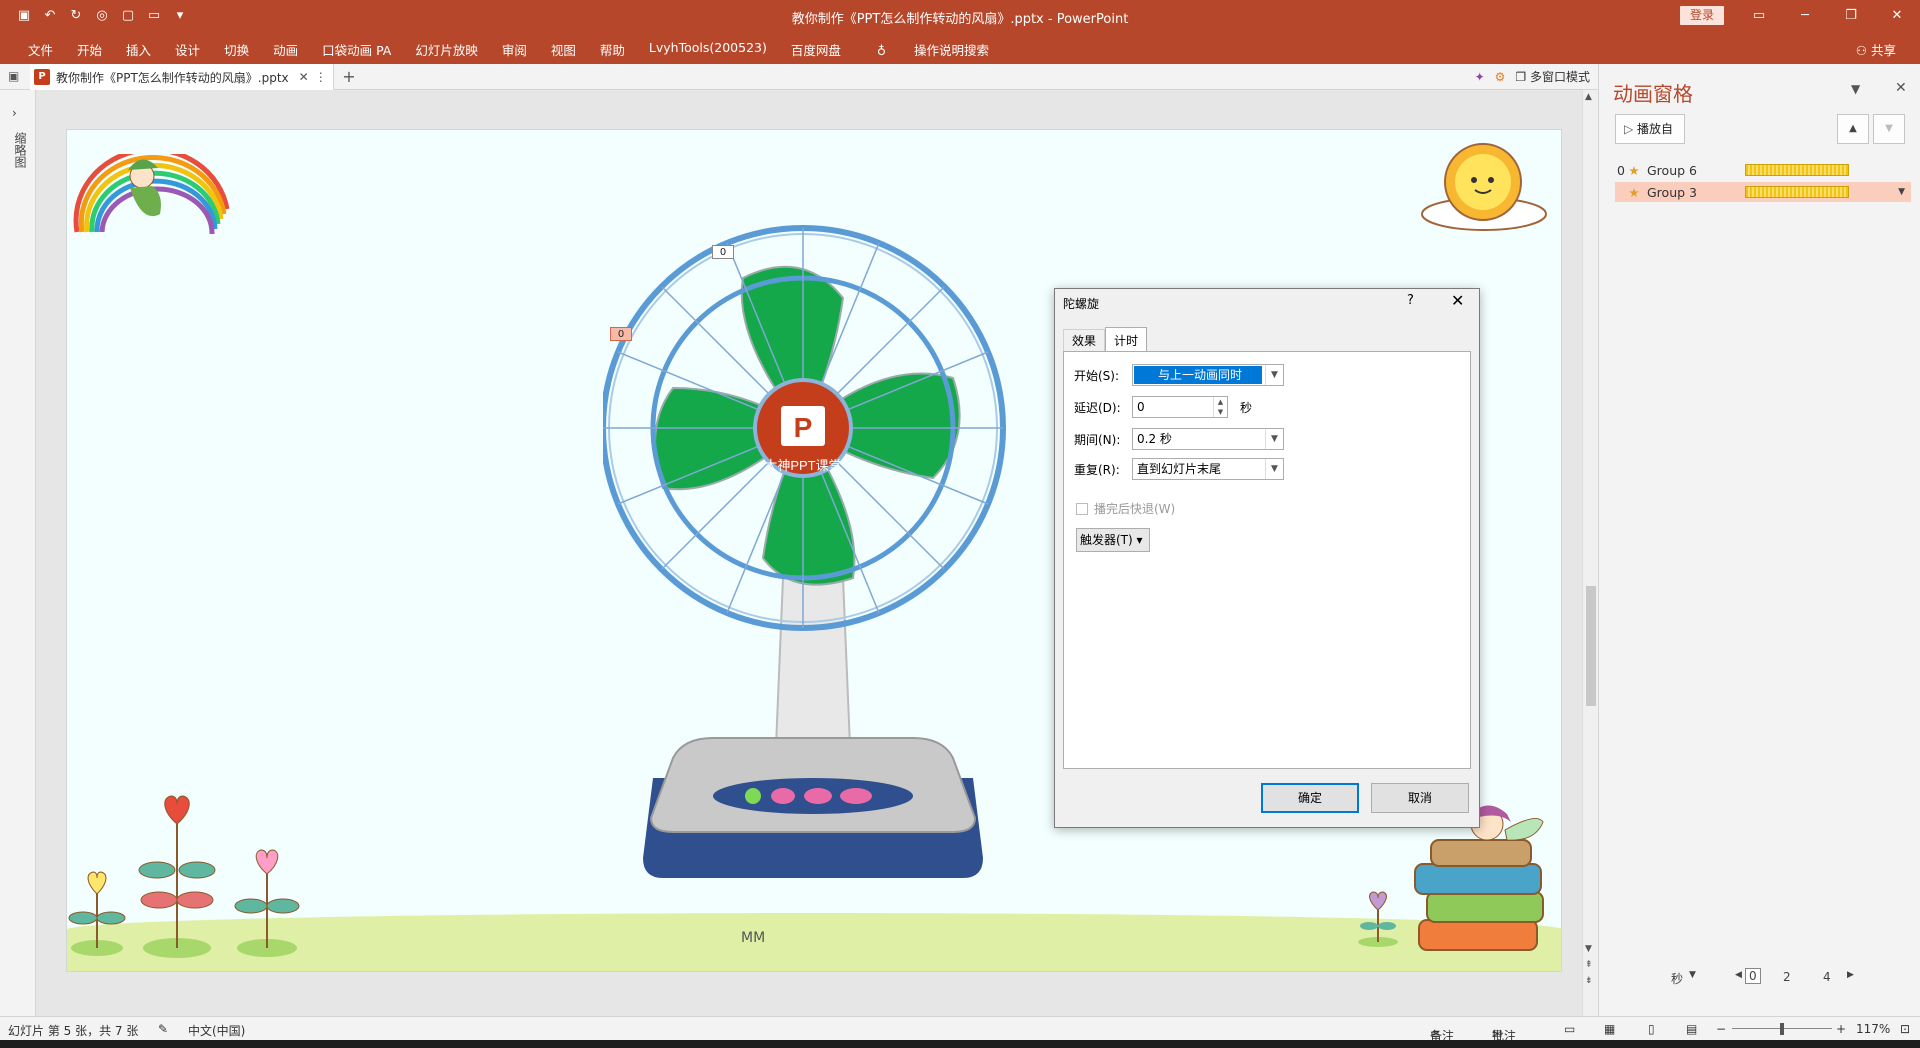 This screenshot has width=1920, height=1048. Describe the element at coordinates (1310, 798) in the screenshot. I see `ok-button: 确定` at that location.